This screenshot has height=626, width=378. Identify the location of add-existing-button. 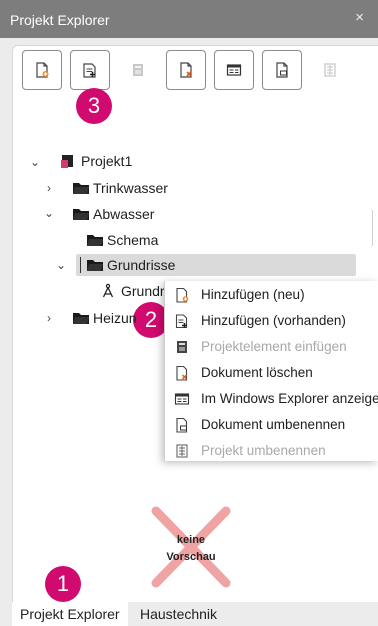
(90, 70).